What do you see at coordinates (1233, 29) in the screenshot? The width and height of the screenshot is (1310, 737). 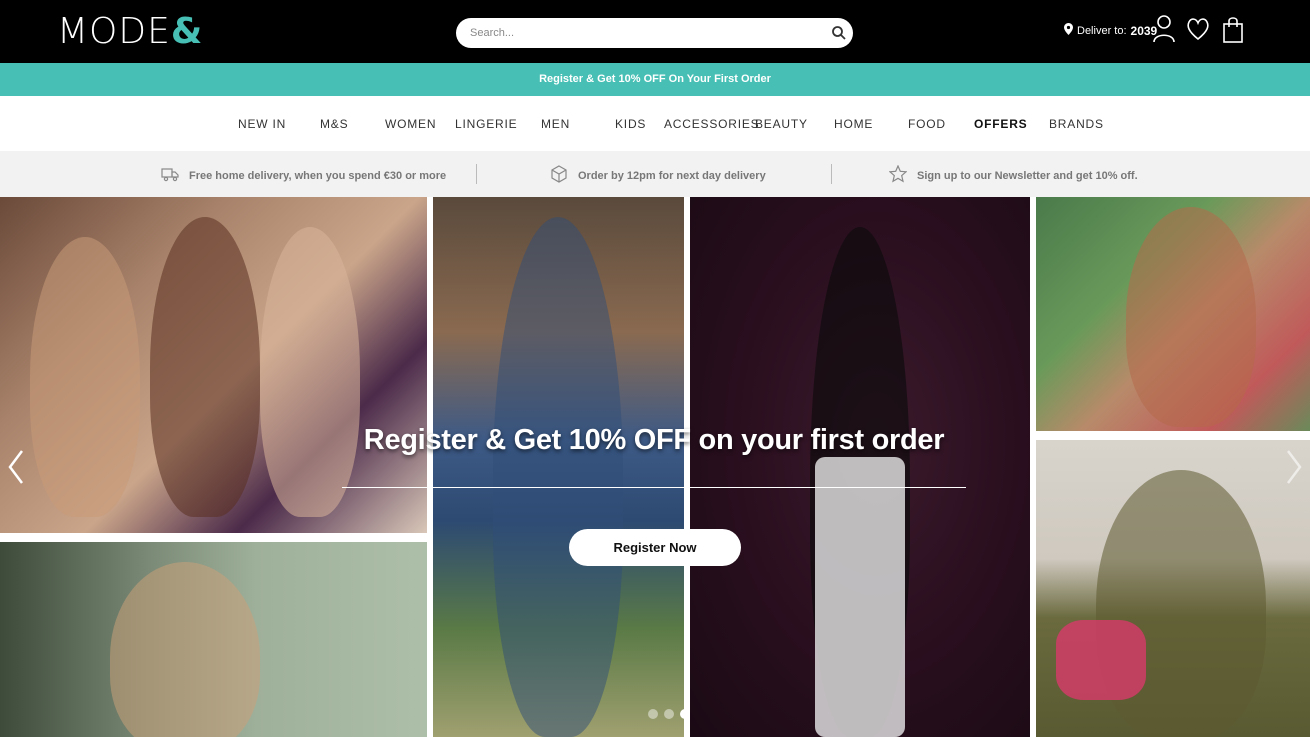 I see `shopping-bag-icon` at bounding box center [1233, 29].